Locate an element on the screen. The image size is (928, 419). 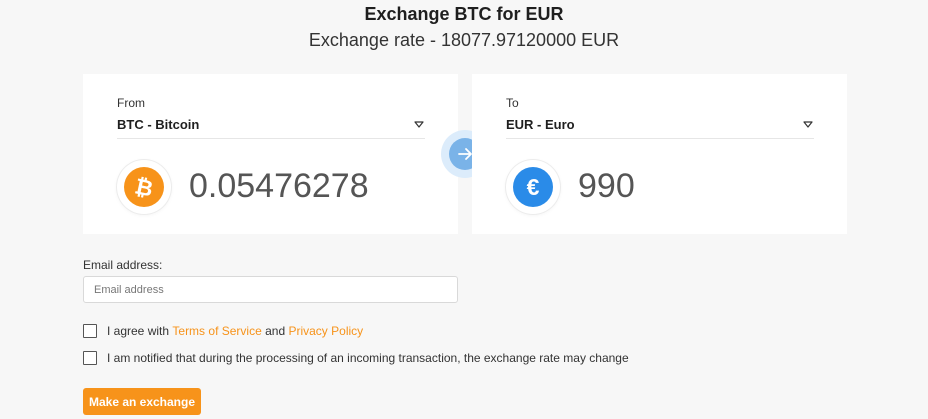
email-input is located at coordinates (270, 289).